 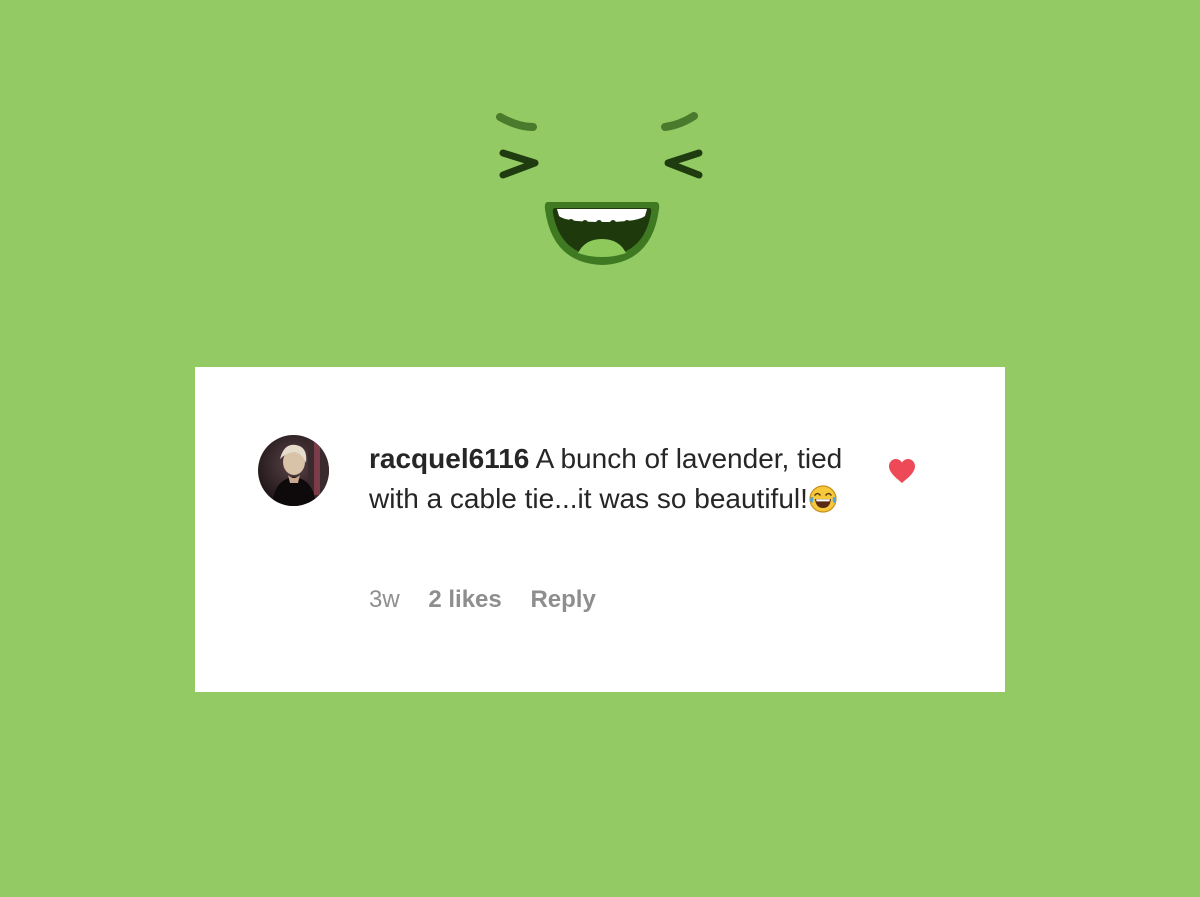 What do you see at coordinates (293, 470) in the screenshot?
I see `avatar` at bounding box center [293, 470].